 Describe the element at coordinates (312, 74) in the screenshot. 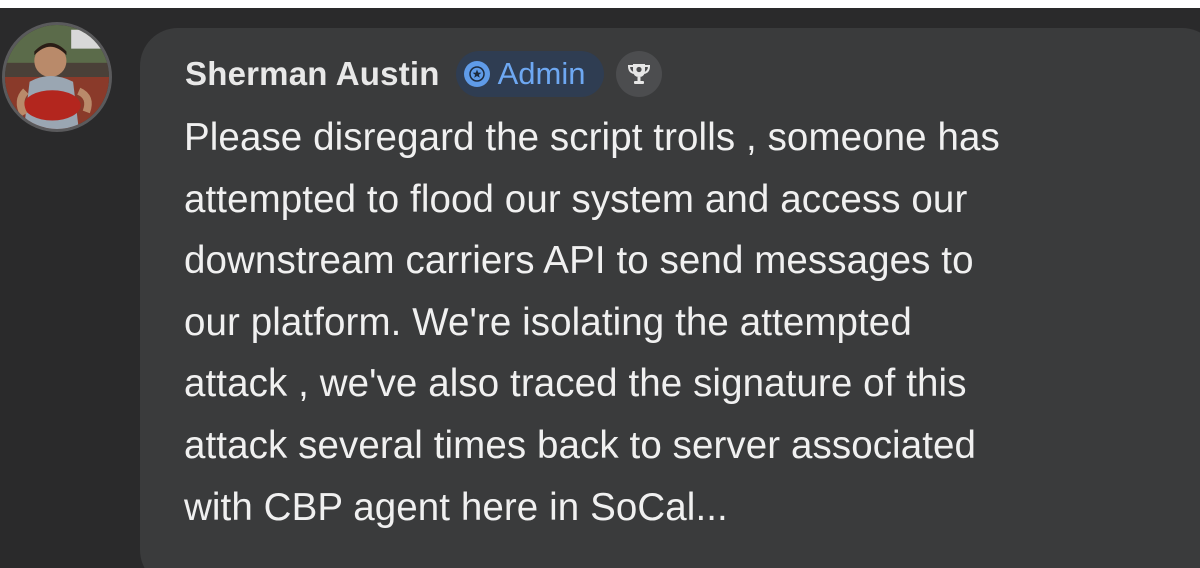

I see `author-name: Sherman Austin` at that location.